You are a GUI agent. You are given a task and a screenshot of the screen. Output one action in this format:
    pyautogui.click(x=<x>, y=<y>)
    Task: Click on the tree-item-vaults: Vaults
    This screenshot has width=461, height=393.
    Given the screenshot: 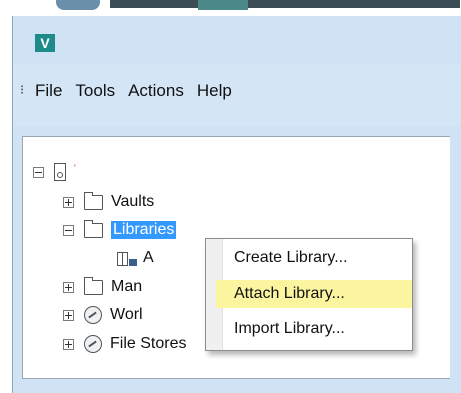 What is the action you would take?
    pyautogui.click(x=108, y=202)
    